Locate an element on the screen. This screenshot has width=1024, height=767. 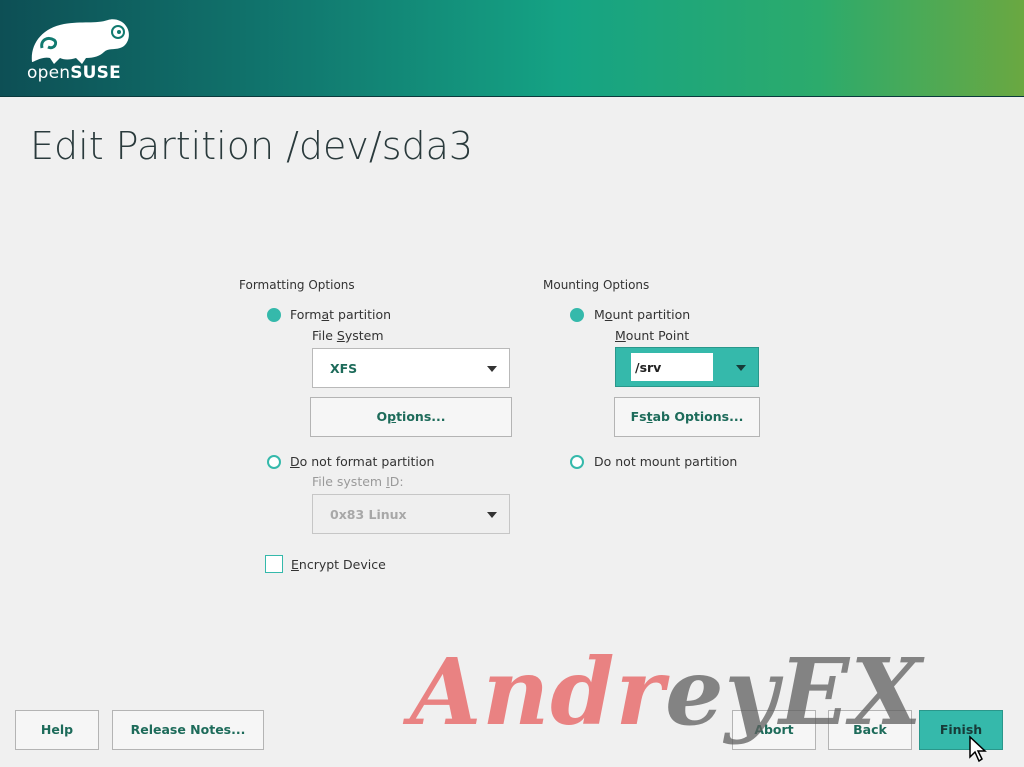
back-button: Back is located at coordinates (870, 730).